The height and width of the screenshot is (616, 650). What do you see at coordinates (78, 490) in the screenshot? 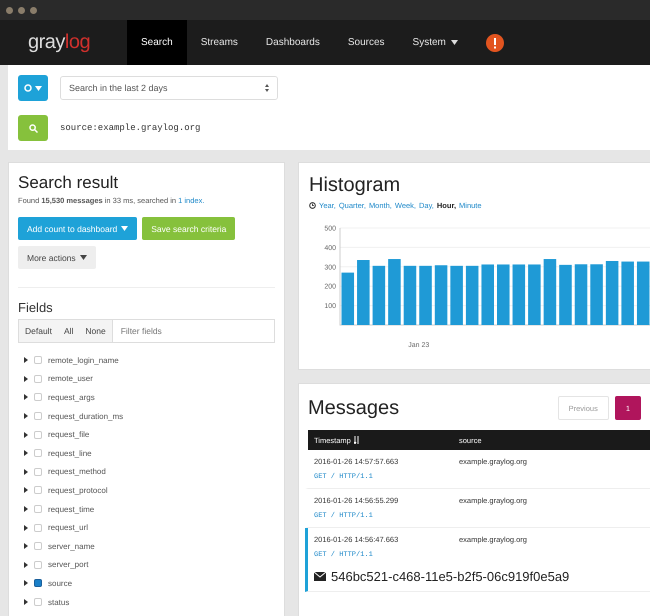
I see `field-name: request_protocol` at bounding box center [78, 490].